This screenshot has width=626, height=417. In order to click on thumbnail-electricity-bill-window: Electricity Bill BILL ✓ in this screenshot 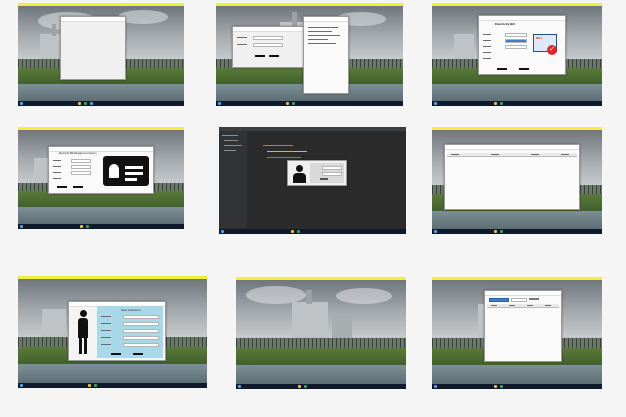, I will do `click(517, 54)`.